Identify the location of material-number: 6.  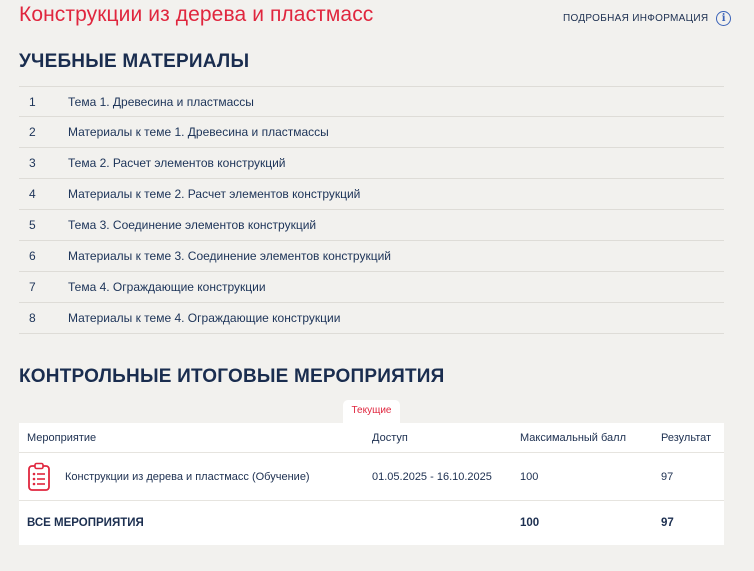
(32, 256).